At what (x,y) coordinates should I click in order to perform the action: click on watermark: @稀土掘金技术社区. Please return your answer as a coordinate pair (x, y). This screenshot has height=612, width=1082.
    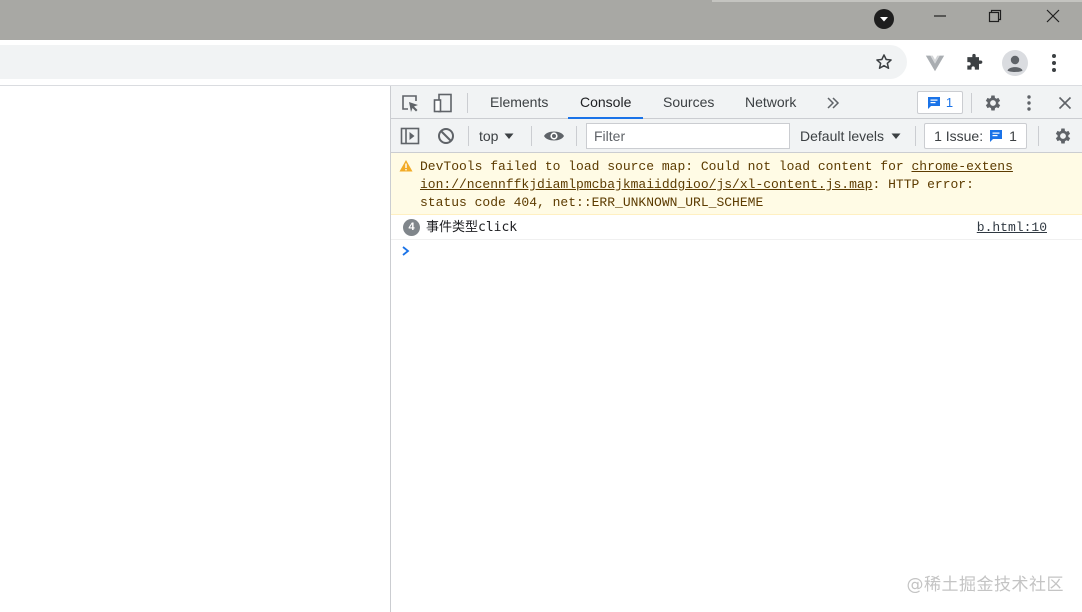
    Looking at the image, I should click on (985, 585).